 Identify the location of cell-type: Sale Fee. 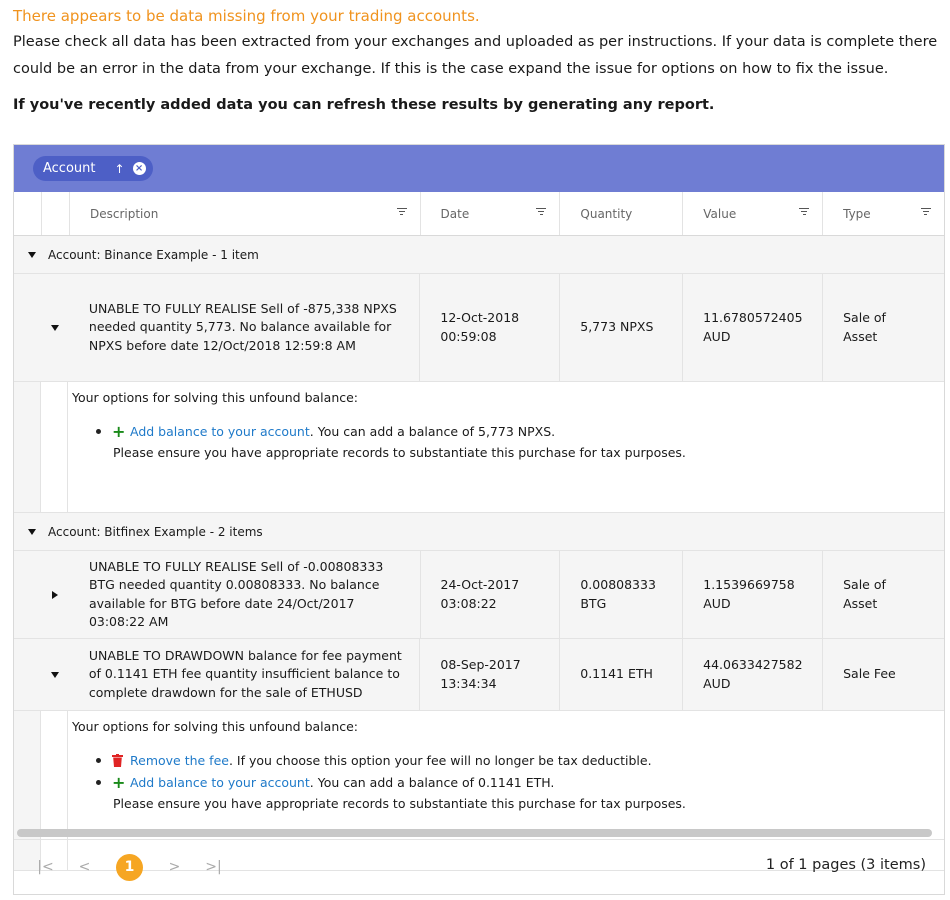
(883, 674).